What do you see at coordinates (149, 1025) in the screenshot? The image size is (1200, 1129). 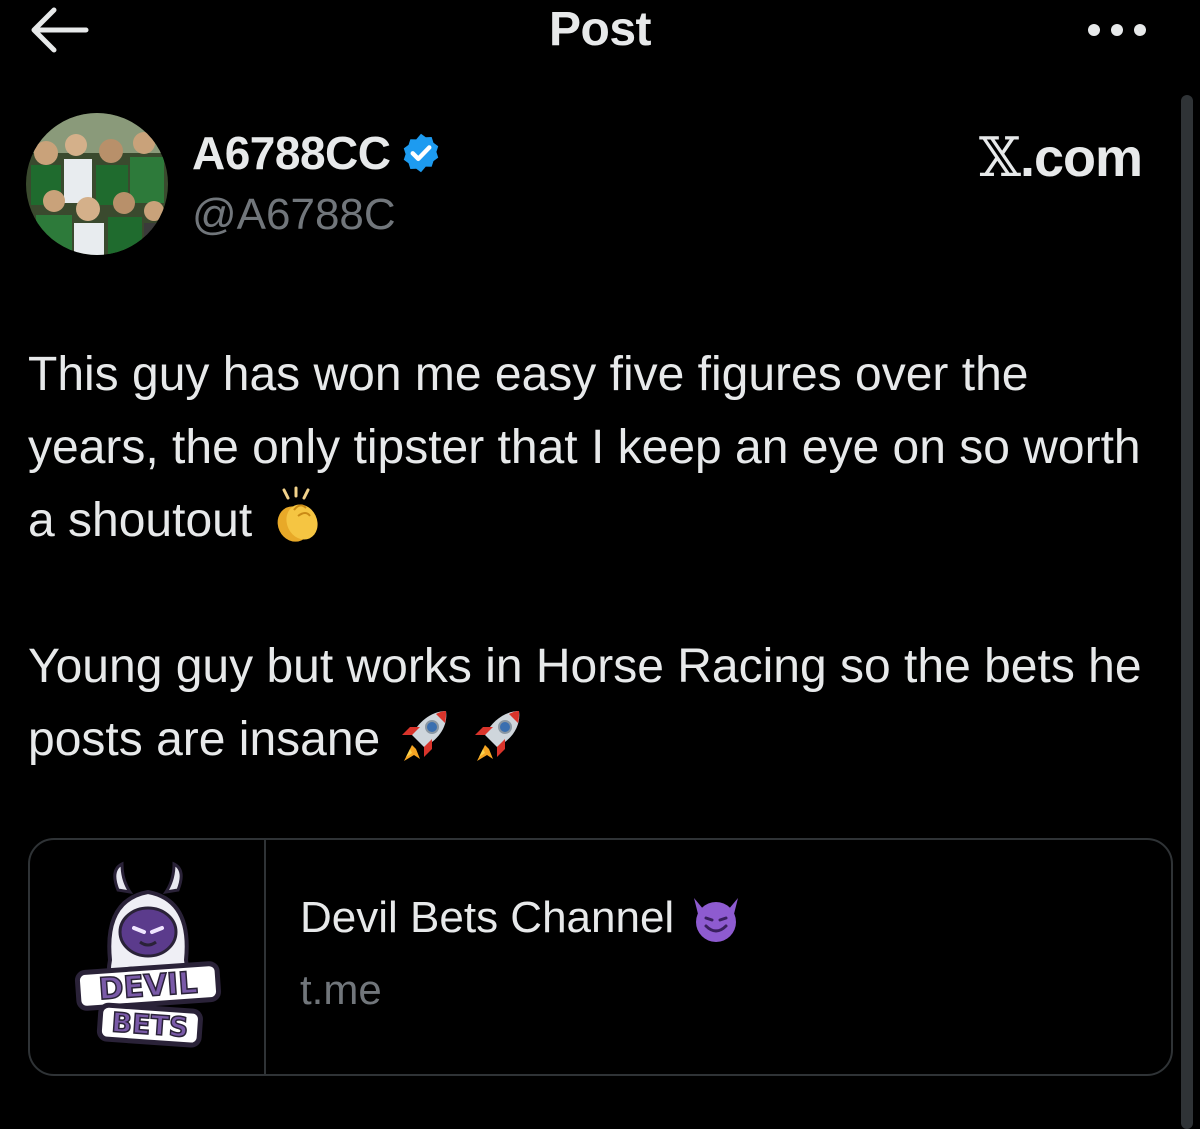 I see `logo-text-bets: BETS` at bounding box center [149, 1025].